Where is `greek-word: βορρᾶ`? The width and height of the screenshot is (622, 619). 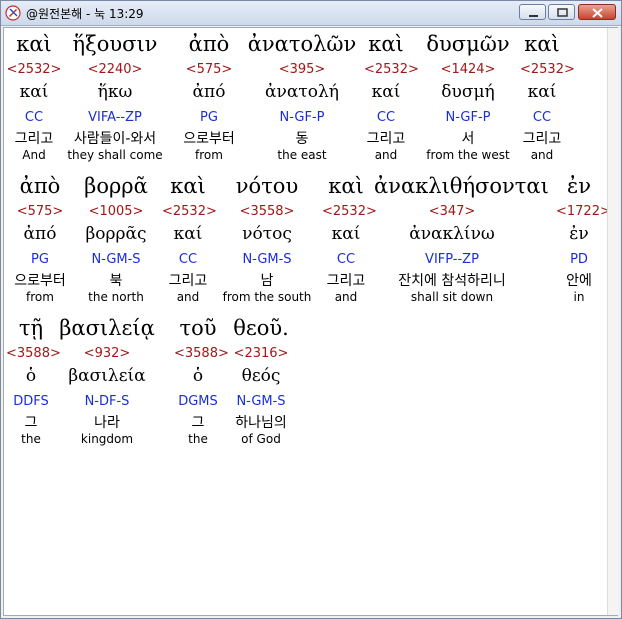 greek-word: βορρᾶ is located at coordinates (116, 186).